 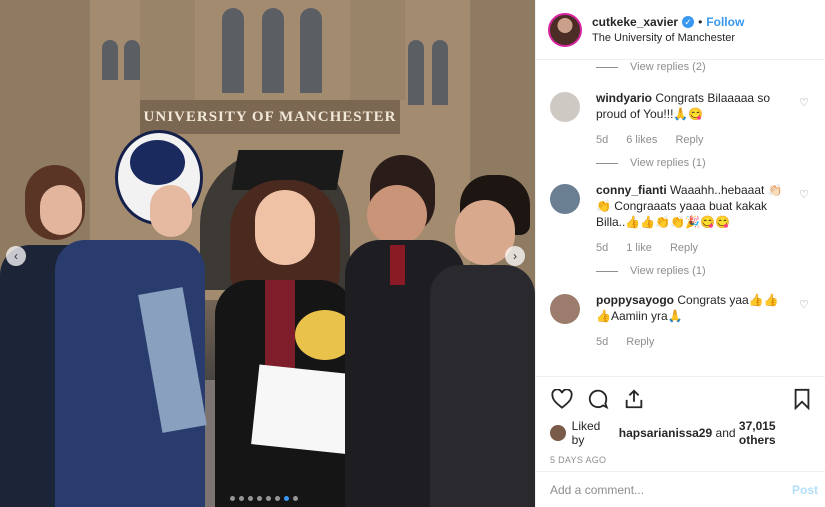 What do you see at coordinates (598, 399) in the screenshot?
I see `comment-bubble-icon` at bounding box center [598, 399].